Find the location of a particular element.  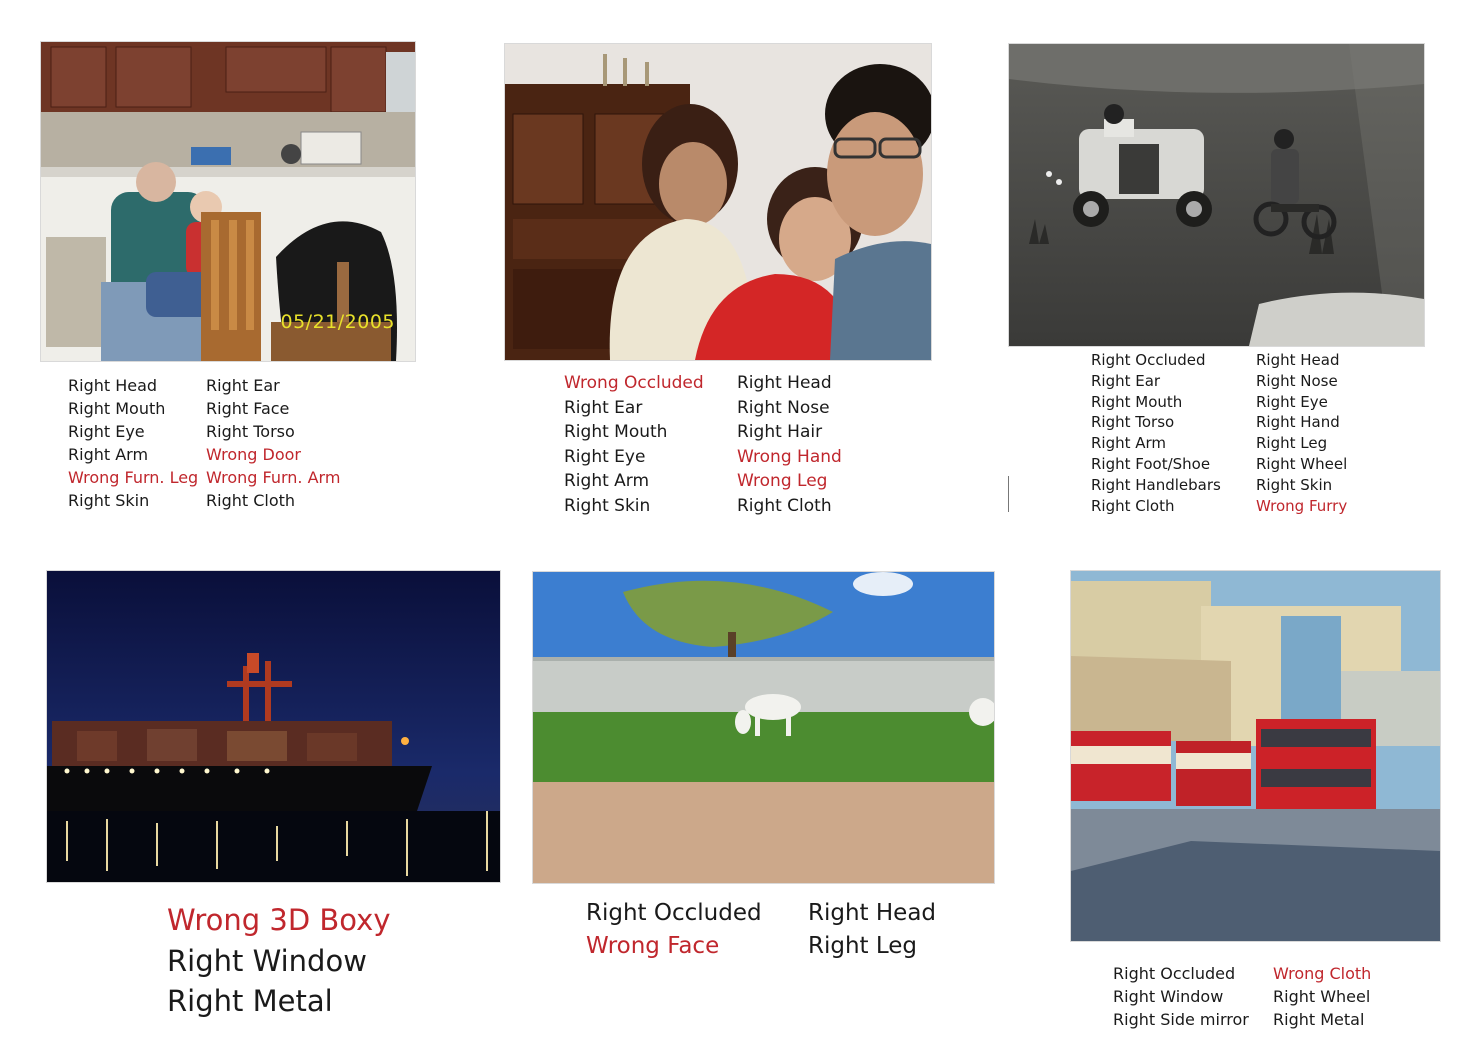

photo-grazing-animals is located at coordinates (763, 727).